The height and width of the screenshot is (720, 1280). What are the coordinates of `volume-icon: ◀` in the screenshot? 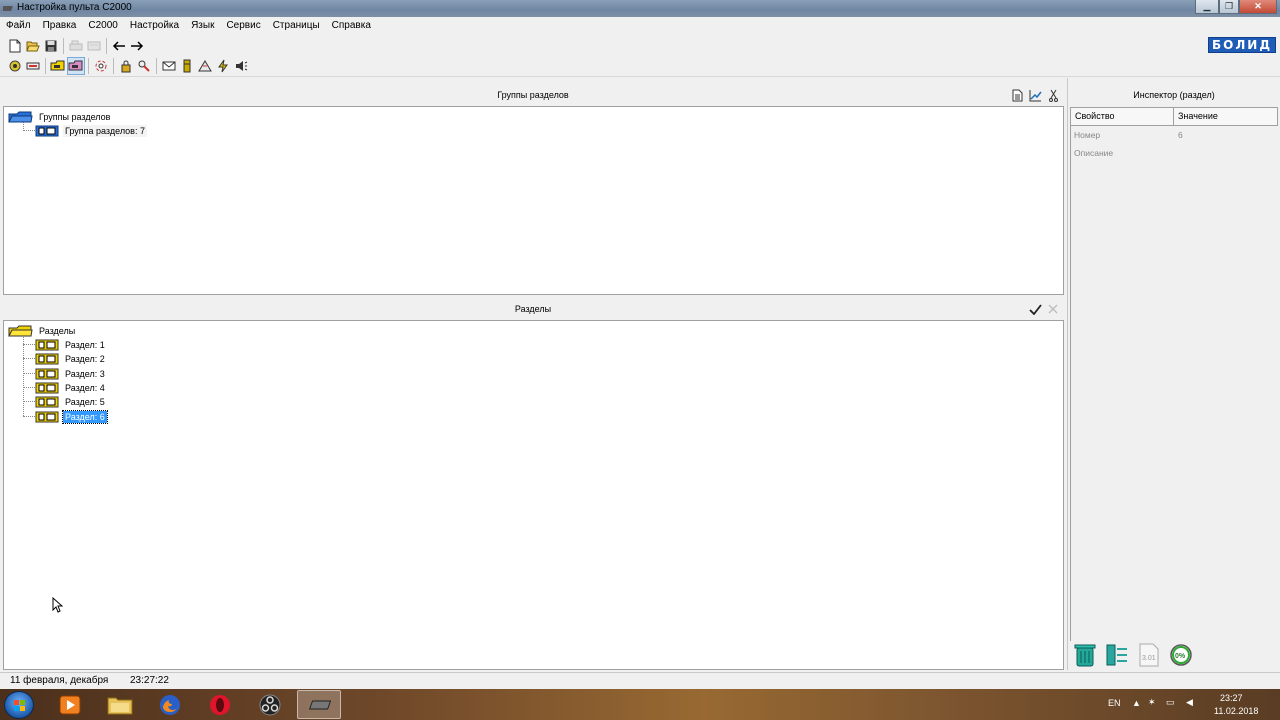 It's located at (1189, 702).